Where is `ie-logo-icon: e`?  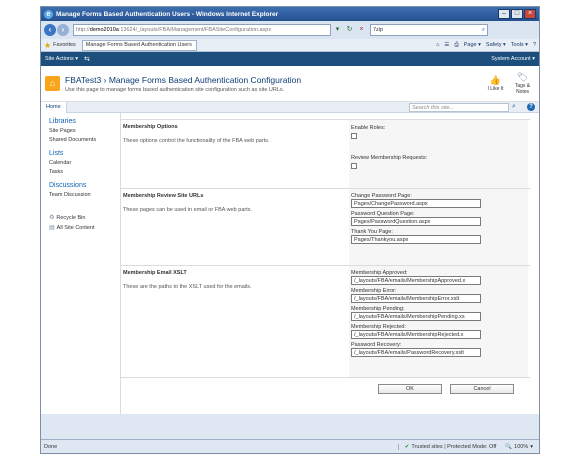 ie-logo-icon: e is located at coordinates (48, 14).